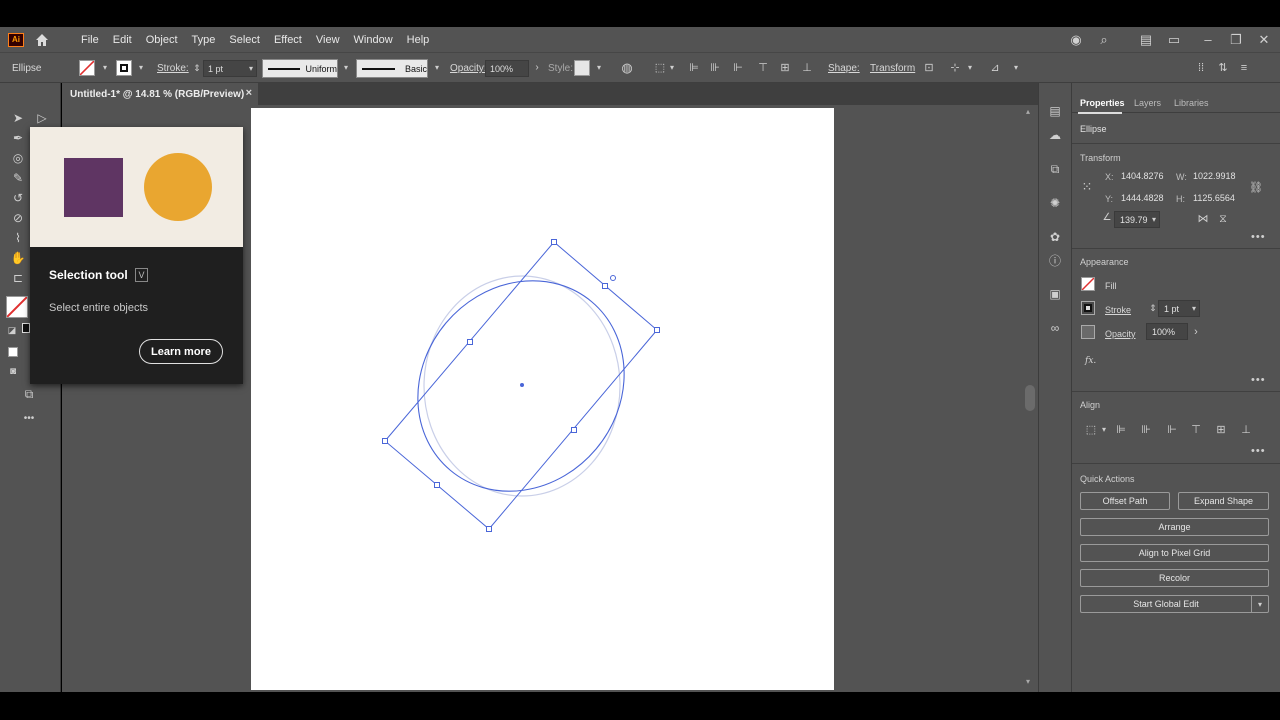 Image resolution: width=1280 pixels, height=720 pixels. Describe the element at coordinates (1208, 40) in the screenshot. I see `minimize-icon: –` at that location.